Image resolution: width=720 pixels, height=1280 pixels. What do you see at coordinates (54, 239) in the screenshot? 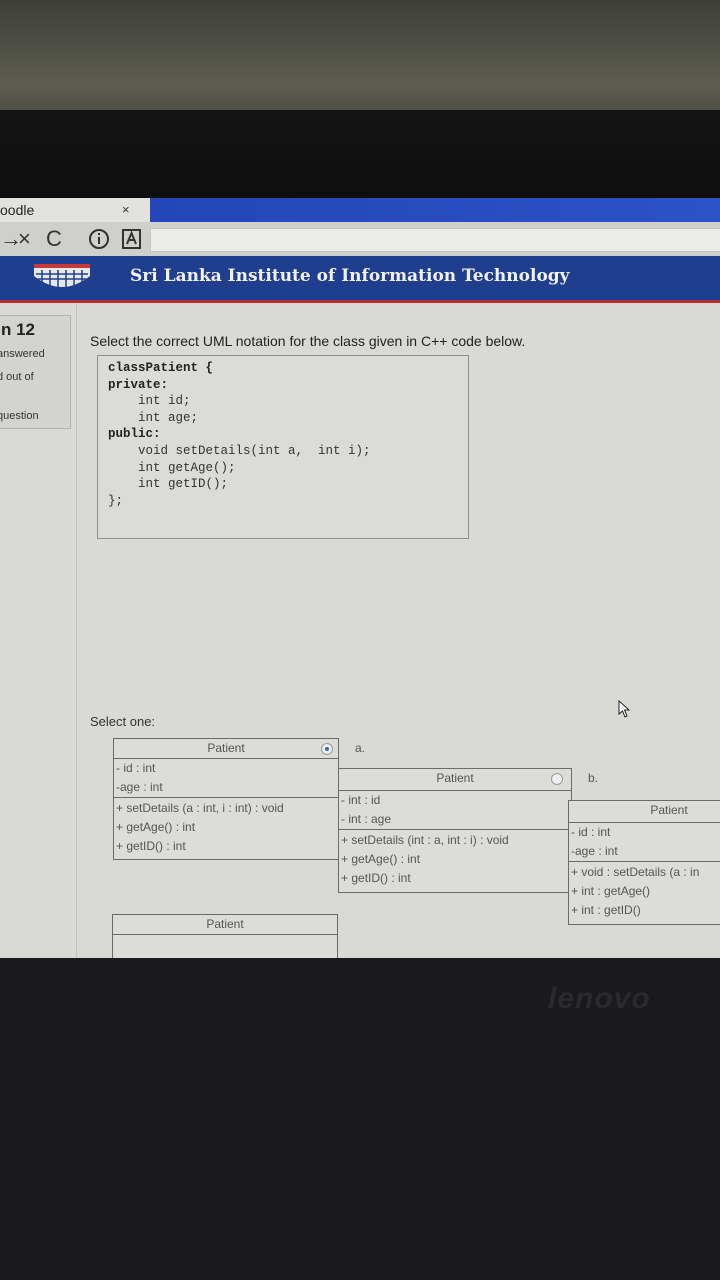
I see `reload-icon: C` at bounding box center [54, 239].